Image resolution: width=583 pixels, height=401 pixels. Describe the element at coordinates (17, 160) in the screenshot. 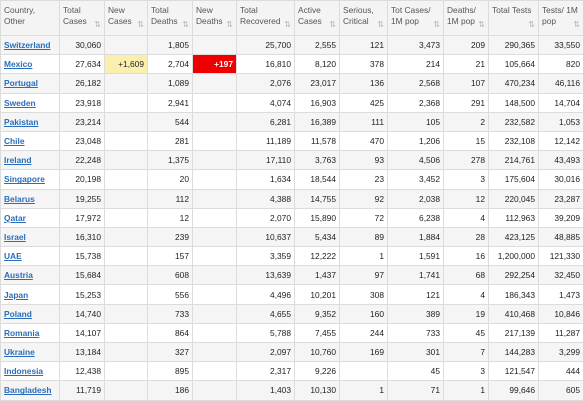

I see `country-link: Ireland` at that location.